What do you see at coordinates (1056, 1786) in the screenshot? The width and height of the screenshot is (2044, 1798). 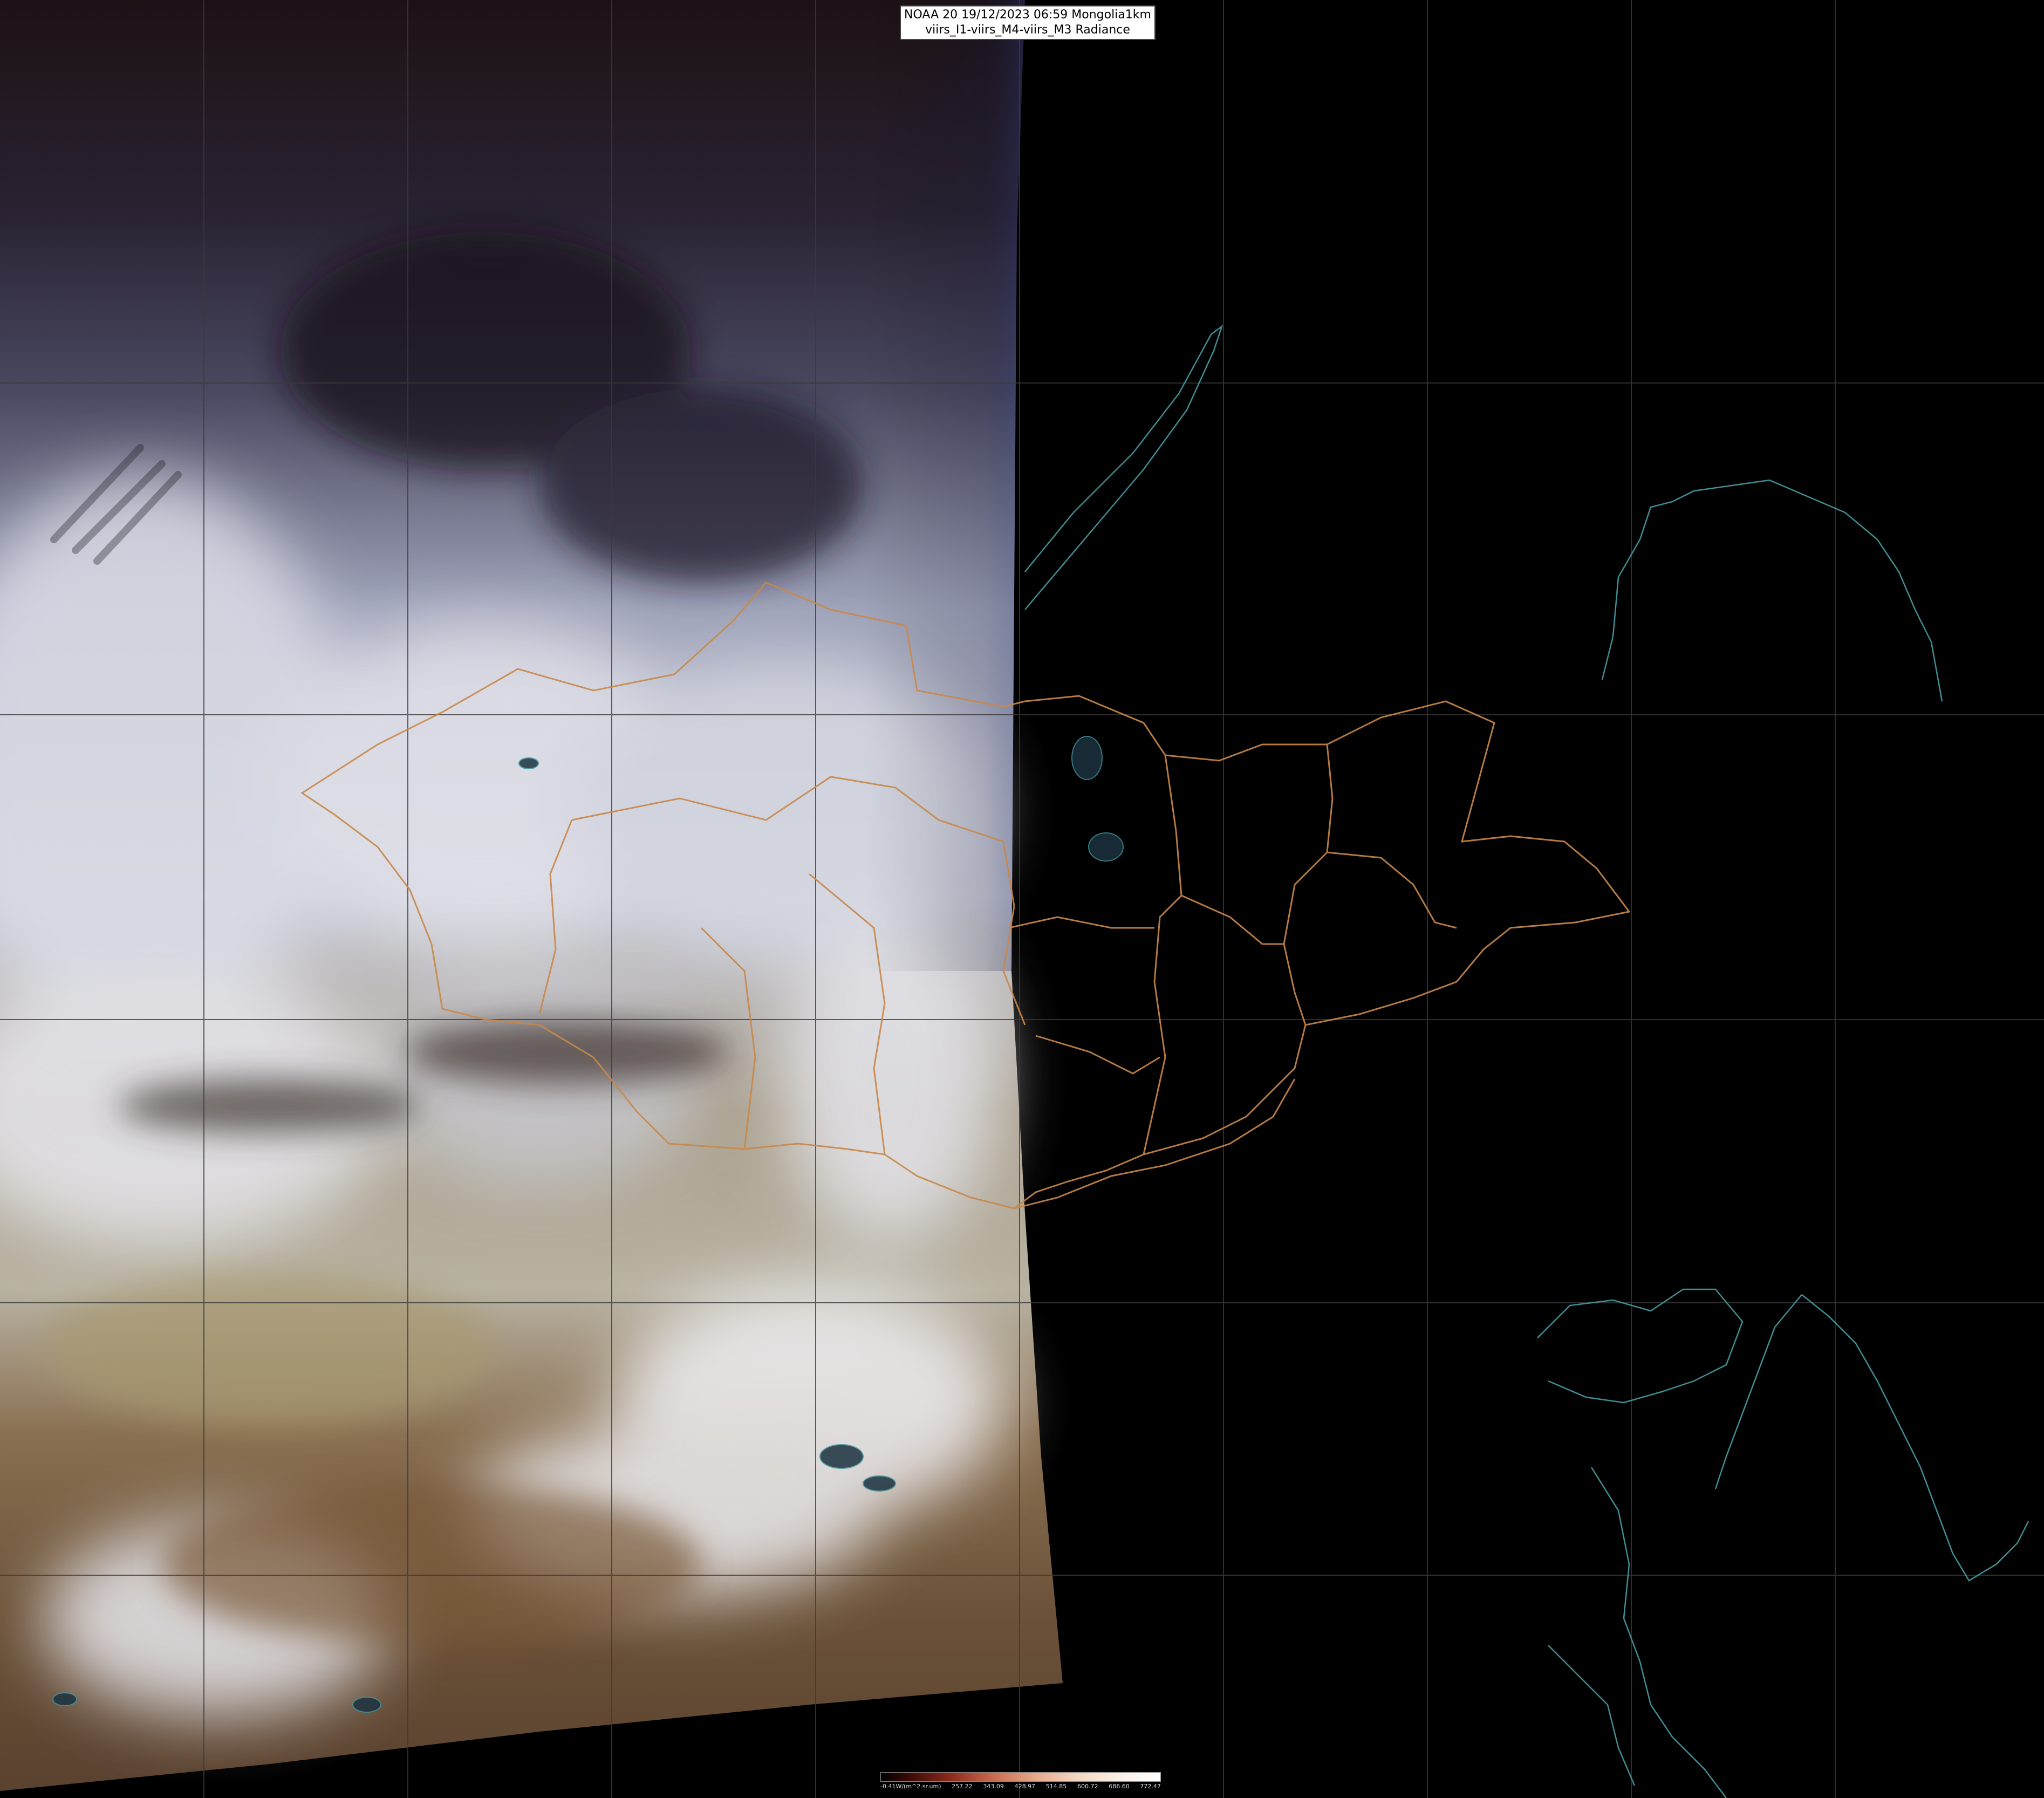 I see `scale-tick: 514.85` at bounding box center [1056, 1786].